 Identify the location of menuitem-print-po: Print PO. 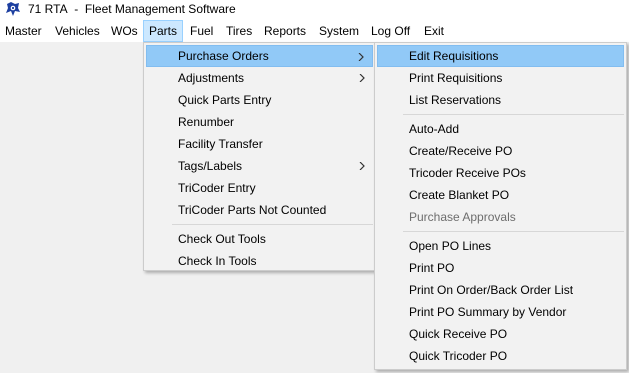
(500, 268).